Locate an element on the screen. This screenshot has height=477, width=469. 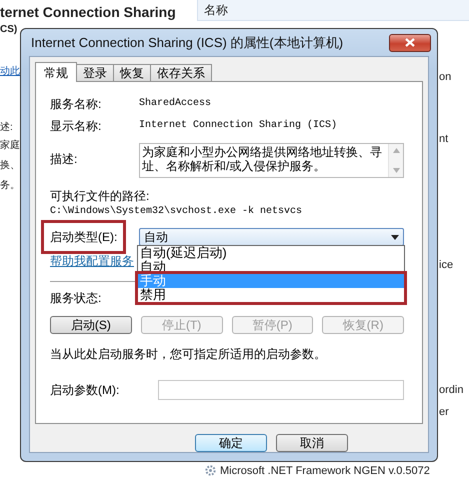
field-value: C:\Windows\System32\svchost.exe -k netsvcs is located at coordinates (176, 212).